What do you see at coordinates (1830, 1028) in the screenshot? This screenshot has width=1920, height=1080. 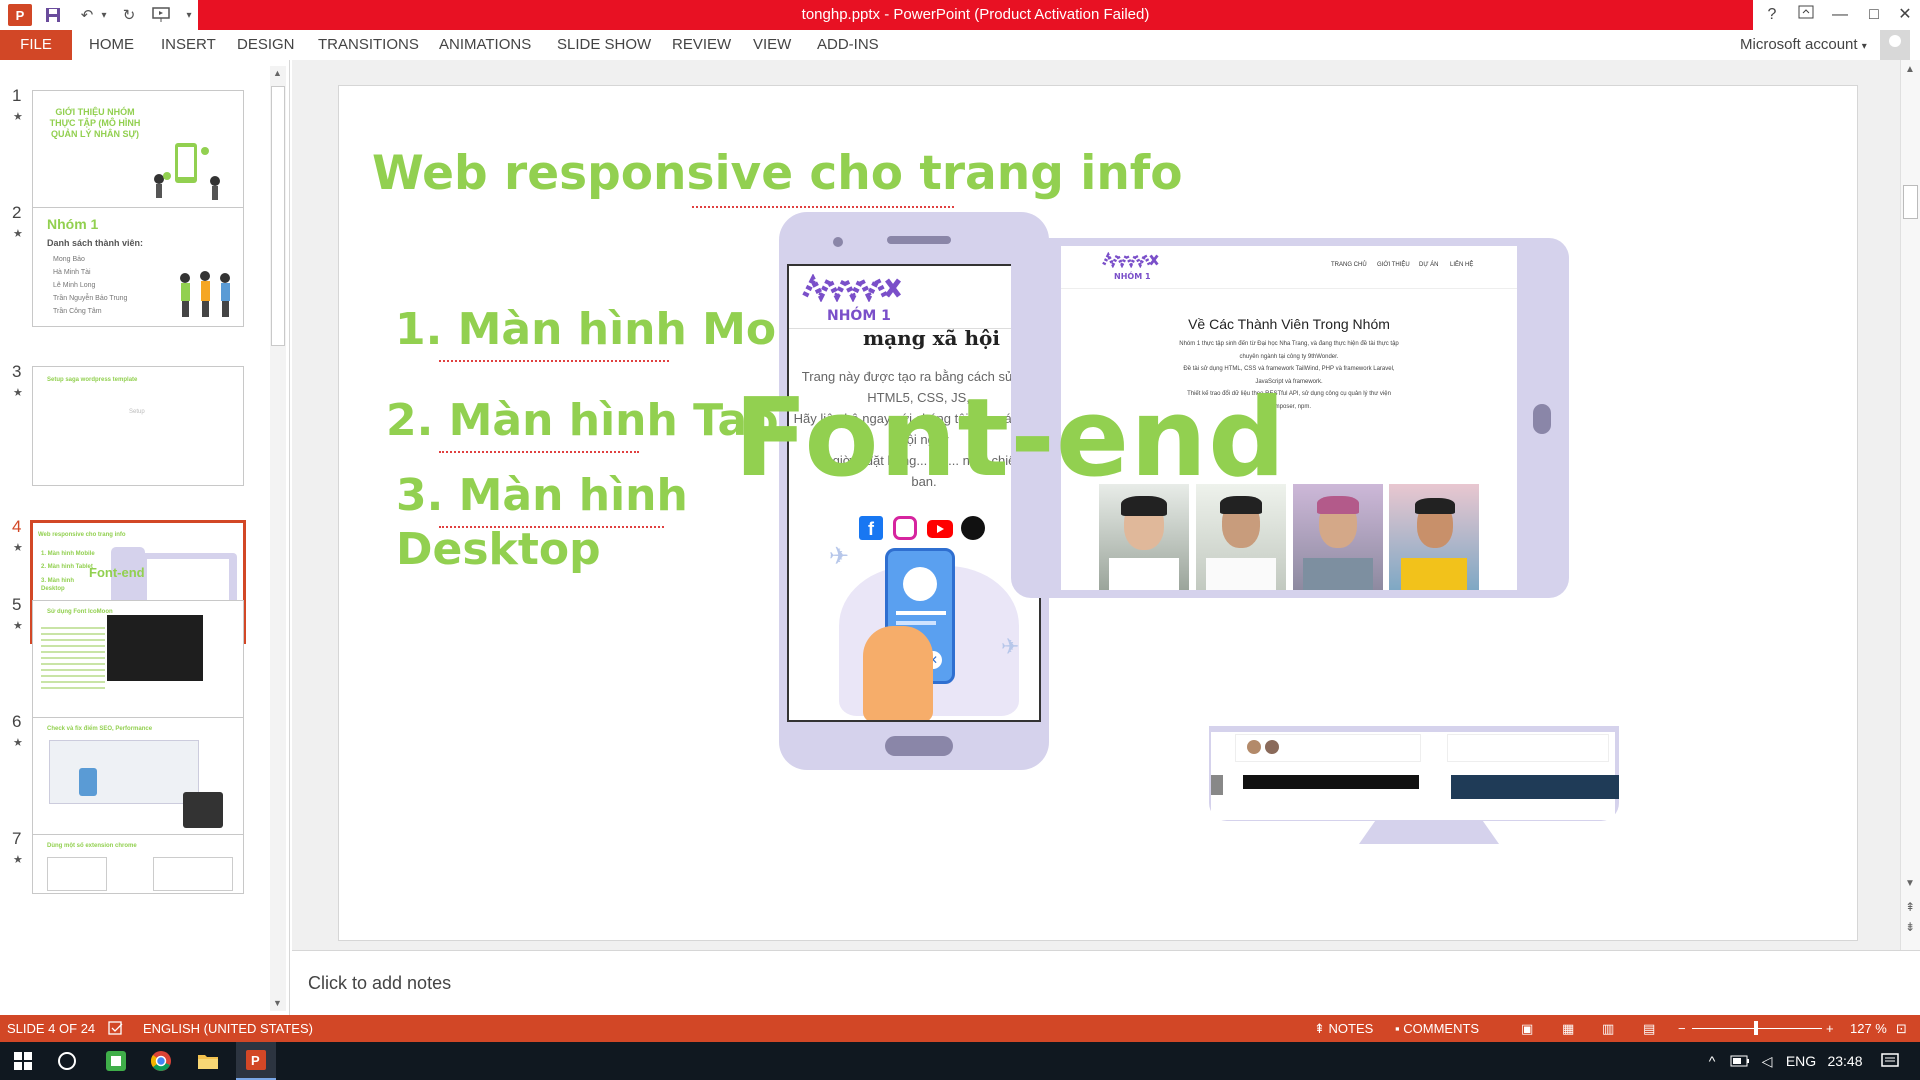 I see `zoom-in-button: +` at bounding box center [1830, 1028].